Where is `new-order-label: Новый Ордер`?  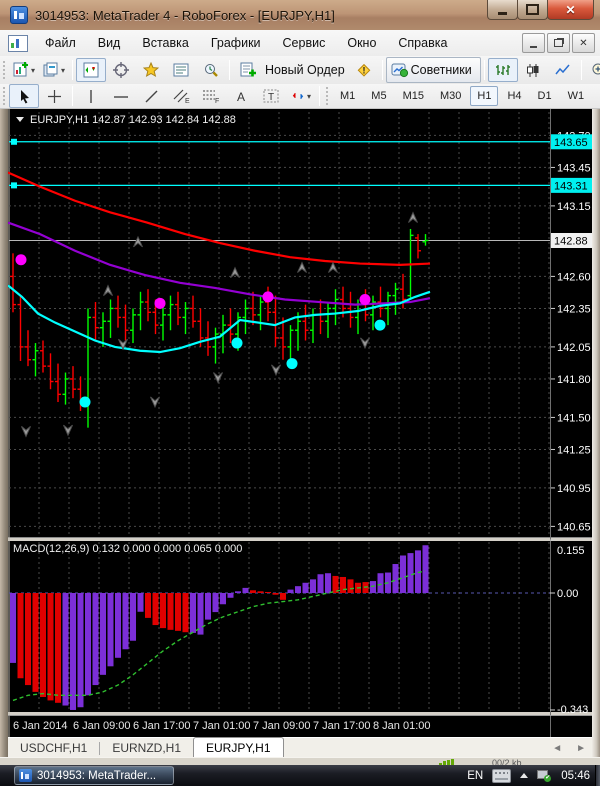
new-order-label: Новый Ордер is located at coordinates (305, 70).